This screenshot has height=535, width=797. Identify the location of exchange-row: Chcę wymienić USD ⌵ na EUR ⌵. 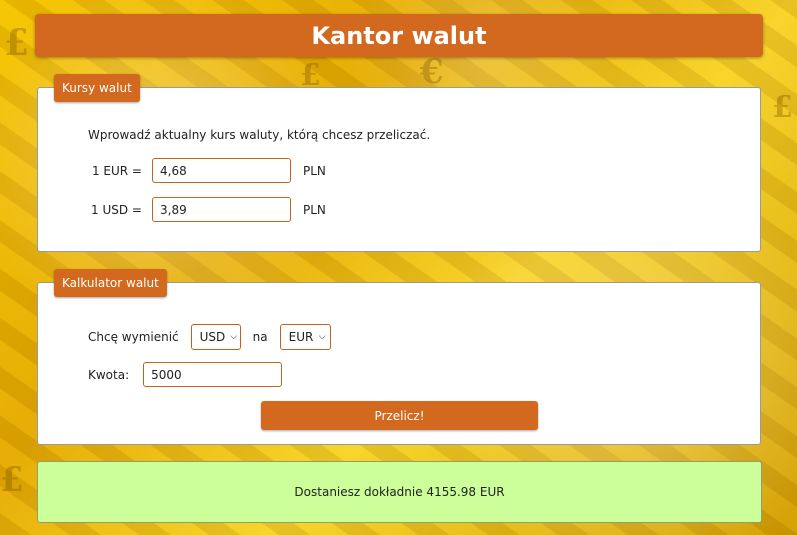
(209, 337).